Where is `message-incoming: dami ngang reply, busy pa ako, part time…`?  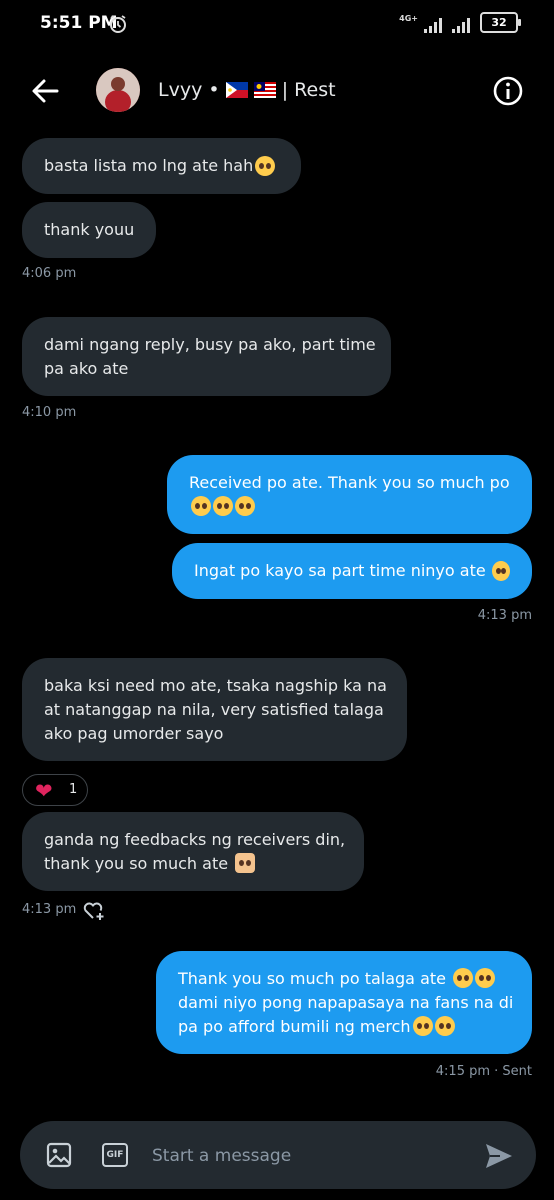
message-incoming: dami ngang reply, busy pa ako, part time… is located at coordinates (206, 356).